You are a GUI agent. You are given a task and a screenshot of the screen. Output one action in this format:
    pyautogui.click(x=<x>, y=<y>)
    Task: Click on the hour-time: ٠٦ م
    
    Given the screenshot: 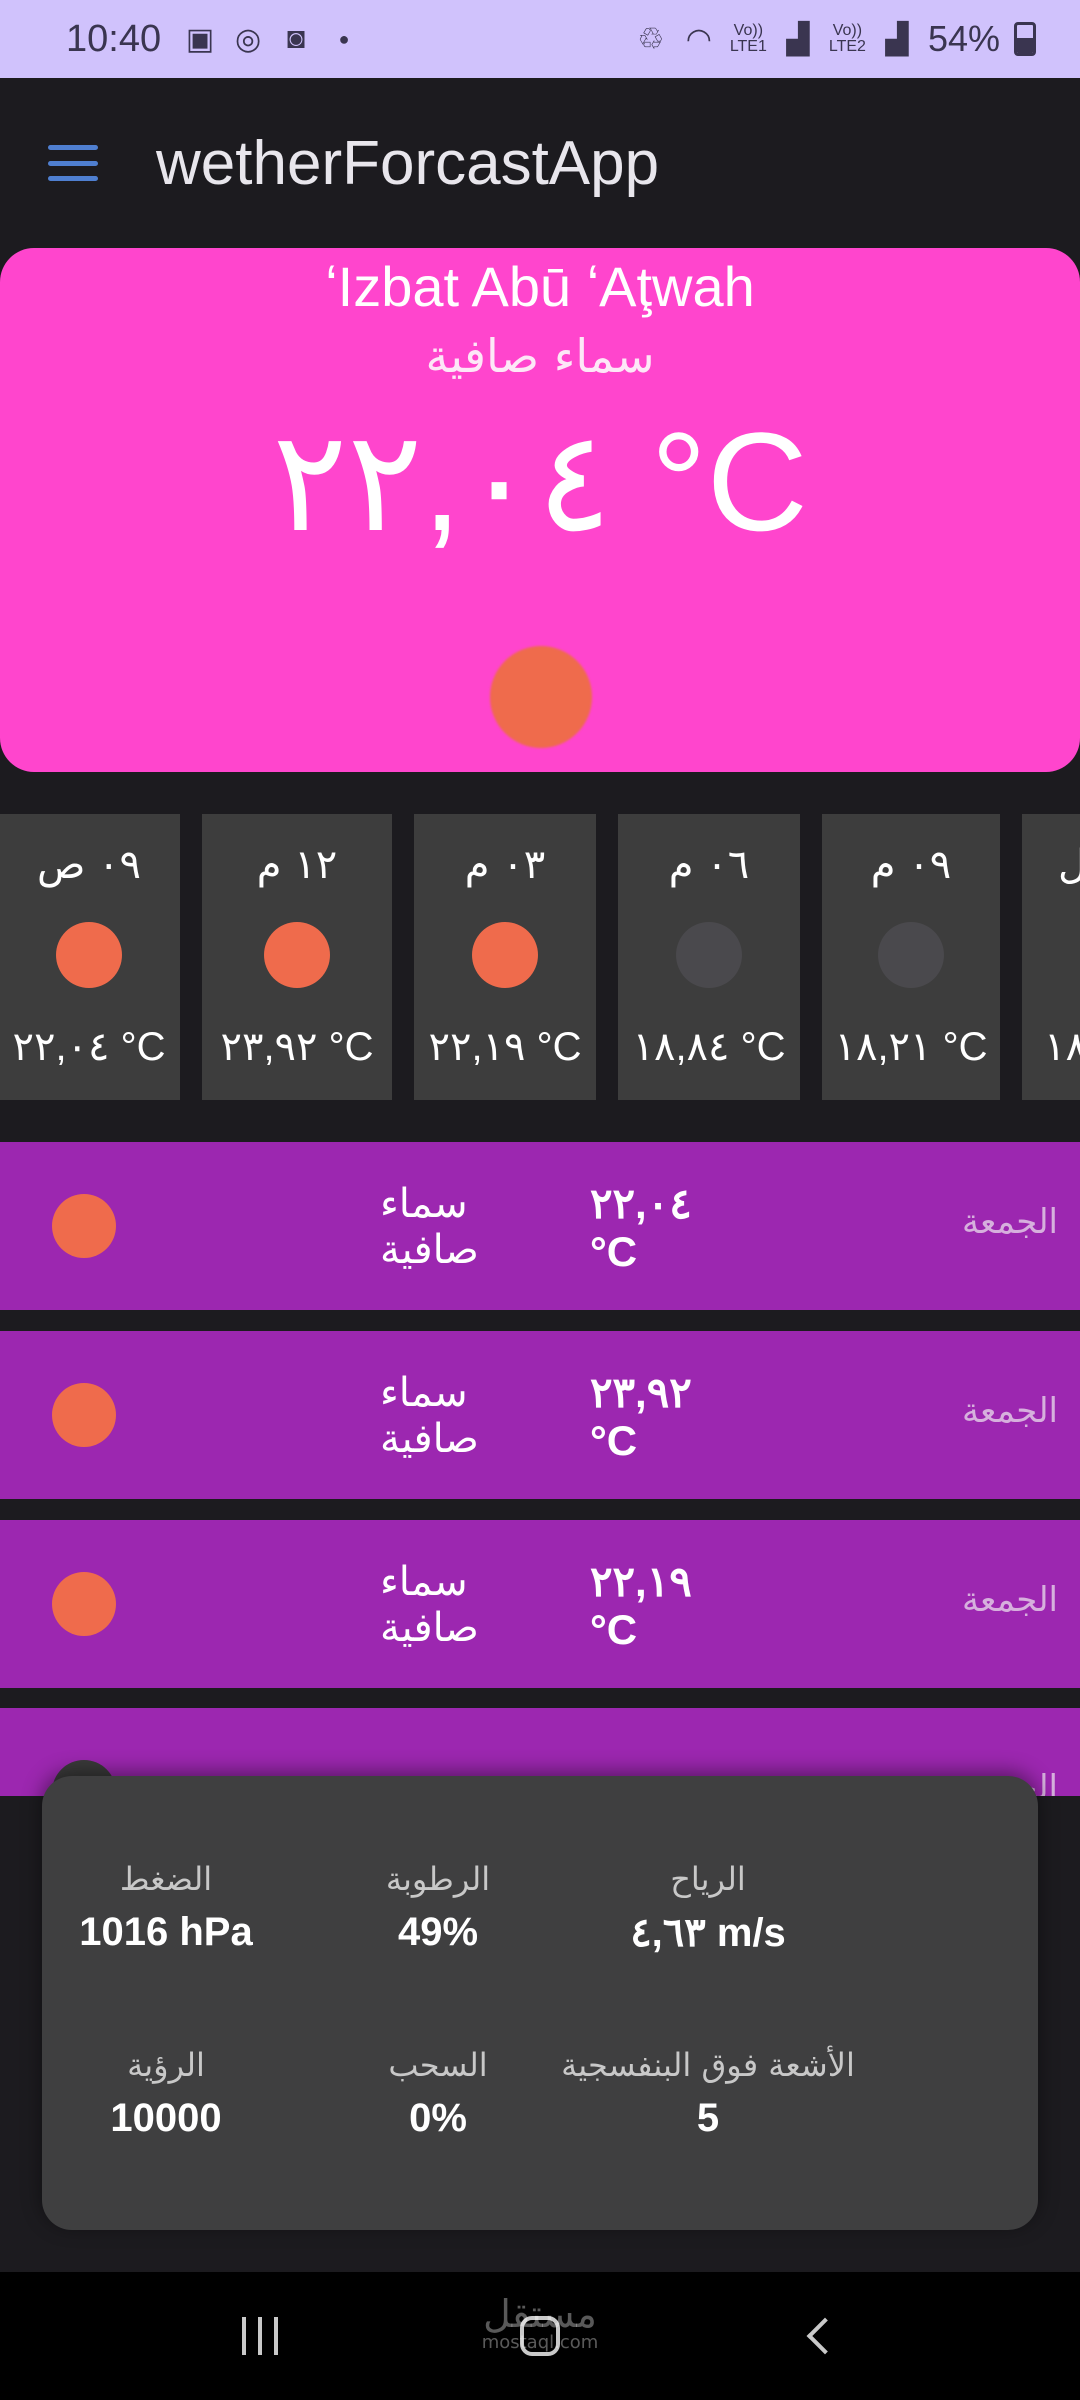 What is the action you would take?
    pyautogui.click(x=709, y=865)
    